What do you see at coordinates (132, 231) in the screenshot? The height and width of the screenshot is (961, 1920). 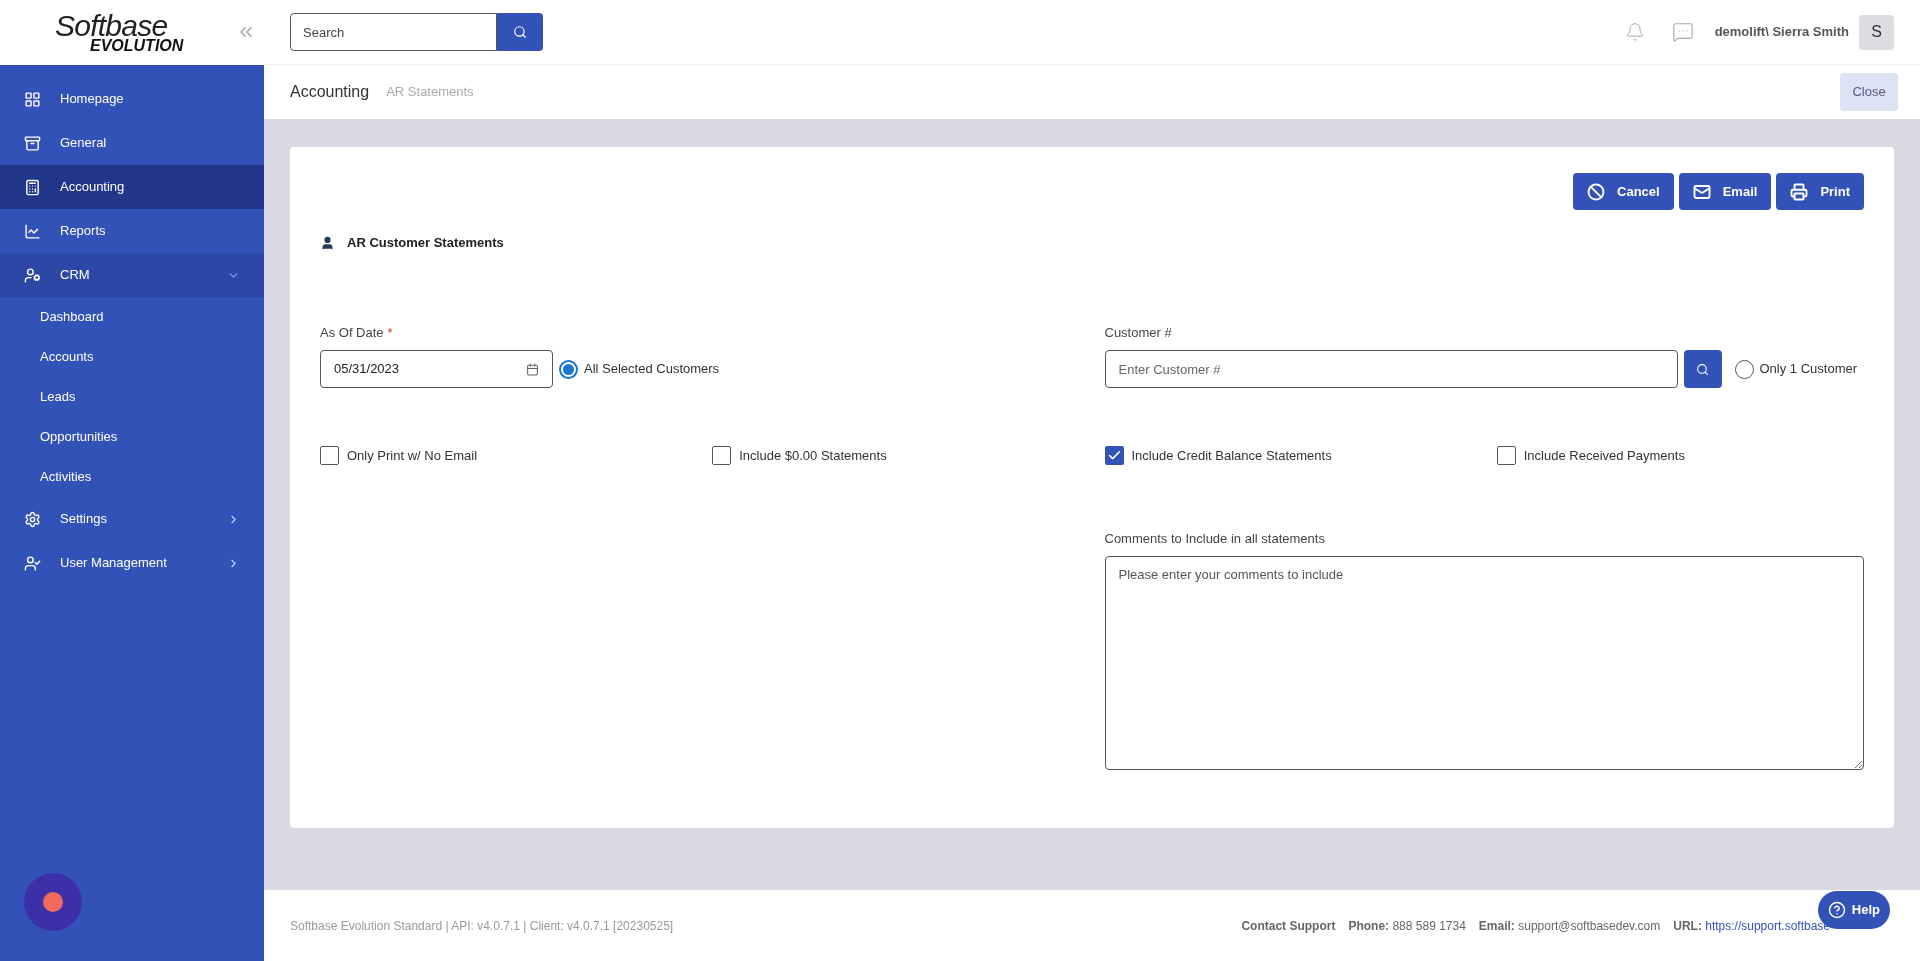 I see `sidebar-item: Reports` at bounding box center [132, 231].